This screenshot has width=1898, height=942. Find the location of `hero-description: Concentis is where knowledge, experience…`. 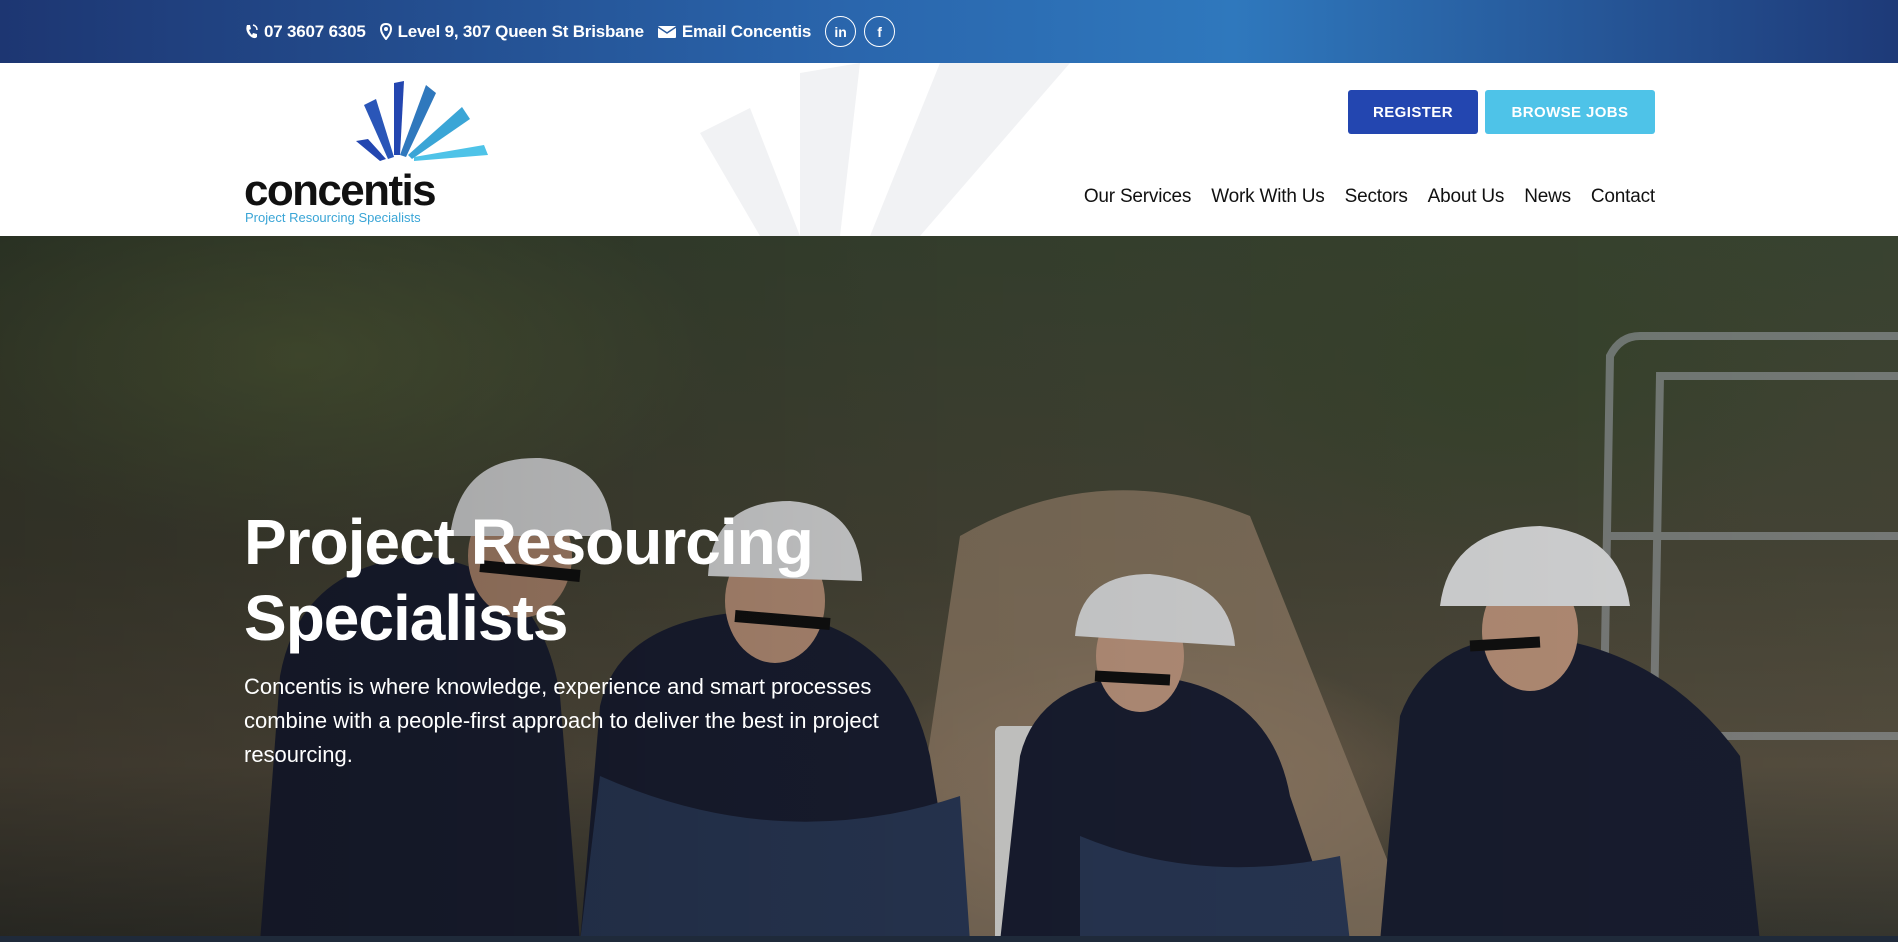

hero-description: Concentis is where knowledge, experience… is located at coordinates (561, 720).